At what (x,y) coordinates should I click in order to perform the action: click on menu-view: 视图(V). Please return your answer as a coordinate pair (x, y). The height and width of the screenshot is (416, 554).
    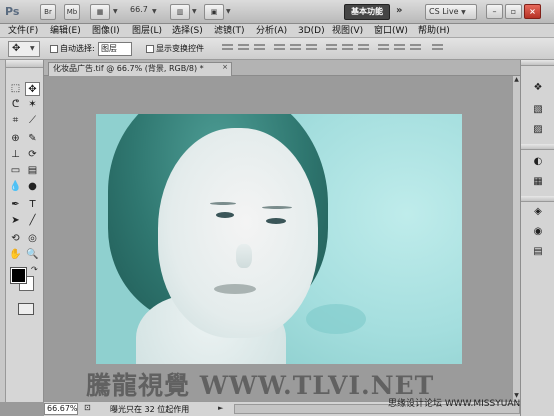
    Looking at the image, I should click on (347, 31).